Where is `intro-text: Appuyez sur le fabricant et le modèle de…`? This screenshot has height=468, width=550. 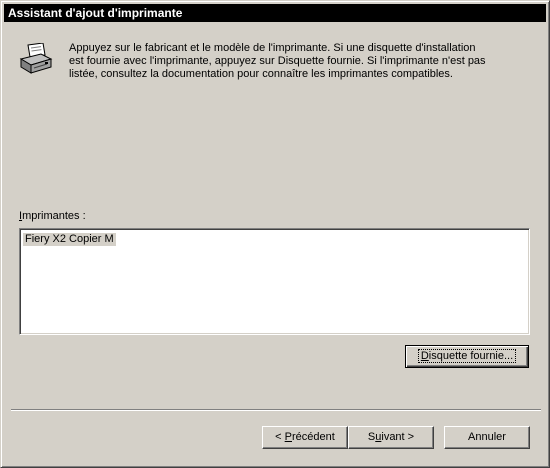
intro-text: Appuyez sur le fabricant et le modèle de… is located at coordinates (277, 61).